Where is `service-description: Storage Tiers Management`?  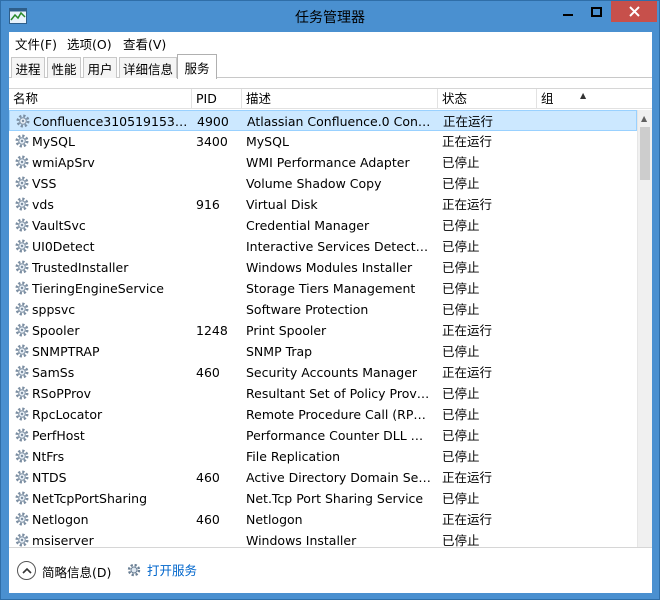 service-description: Storage Tiers Management is located at coordinates (331, 288).